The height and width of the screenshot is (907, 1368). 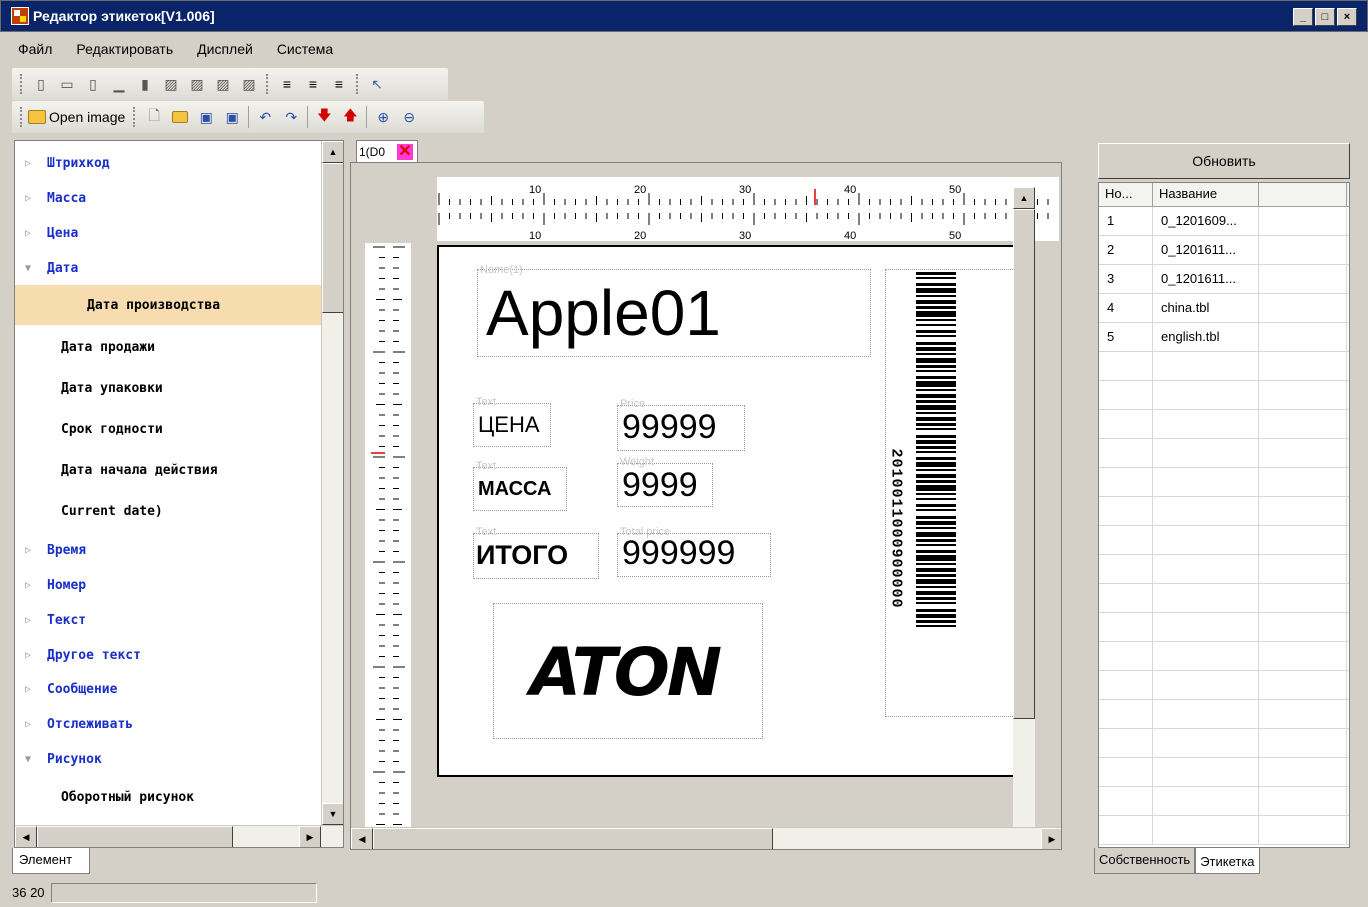 What do you see at coordinates (168, 759) in the screenshot?
I see `tree-item-picture: ▼ Рисунок` at bounding box center [168, 759].